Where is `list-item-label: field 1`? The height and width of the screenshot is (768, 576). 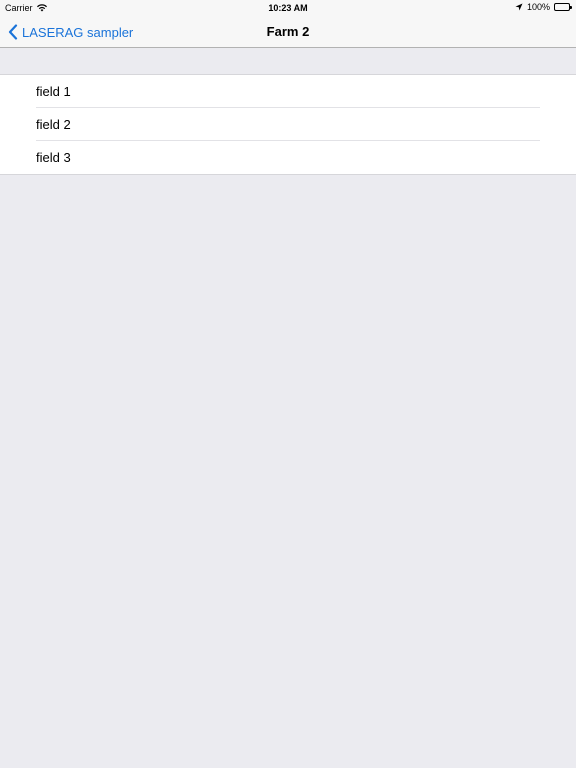
list-item-label: field 1 is located at coordinates (53, 91).